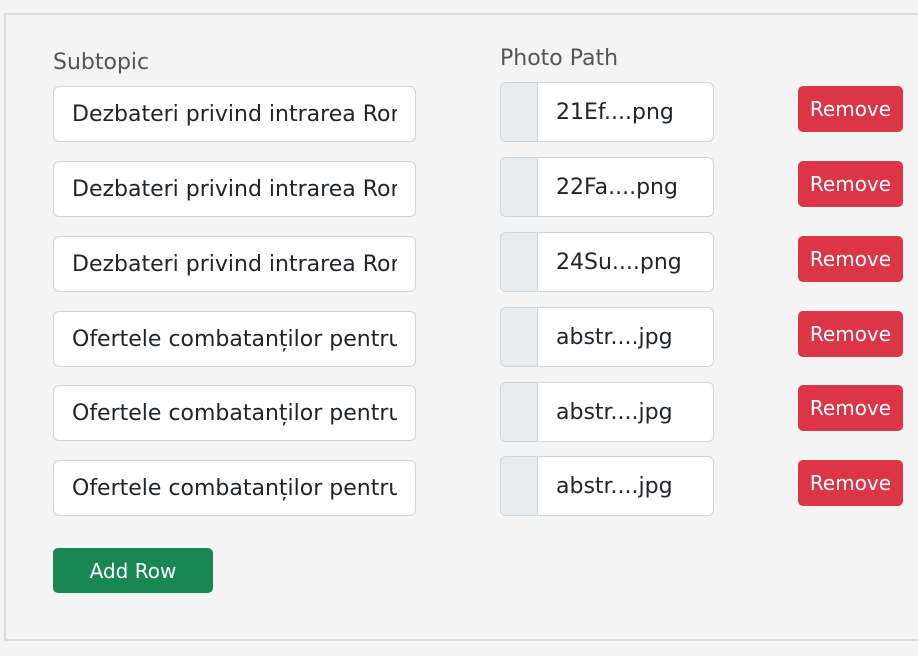  Describe the element at coordinates (133, 570) in the screenshot. I see `add-row-button: Add Row` at that location.